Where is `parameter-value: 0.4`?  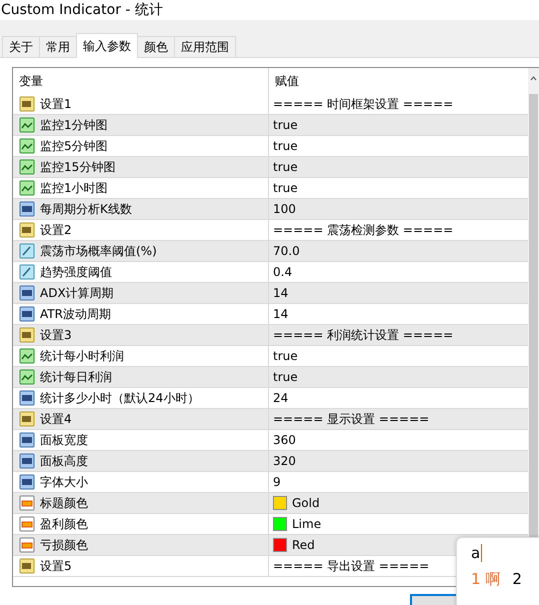 parameter-value: 0.4 is located at coordinates (282, 272).